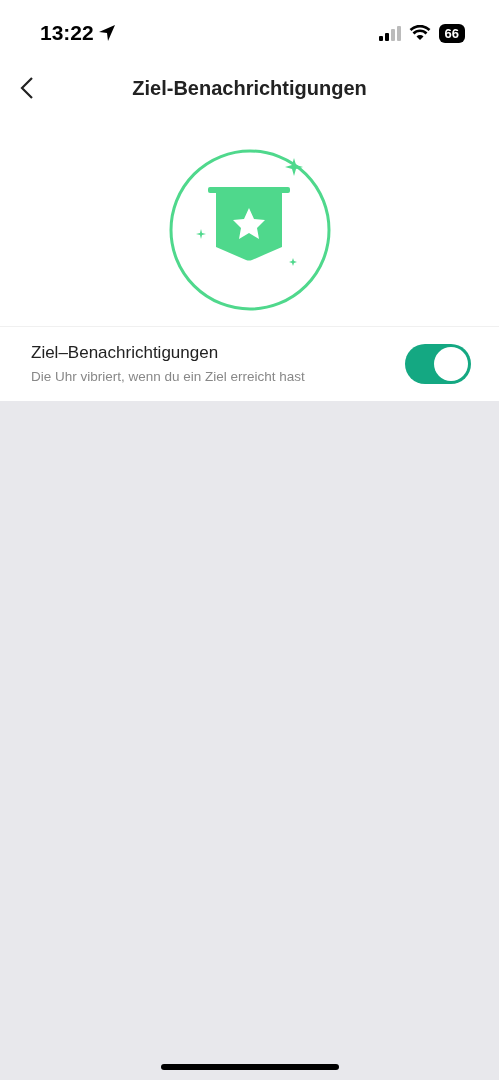 The image size is (499, 1080). What do you see at coordinates (419, 33) in the screenshot?
I see `wifi-icon` at bounding box center [419, 33].